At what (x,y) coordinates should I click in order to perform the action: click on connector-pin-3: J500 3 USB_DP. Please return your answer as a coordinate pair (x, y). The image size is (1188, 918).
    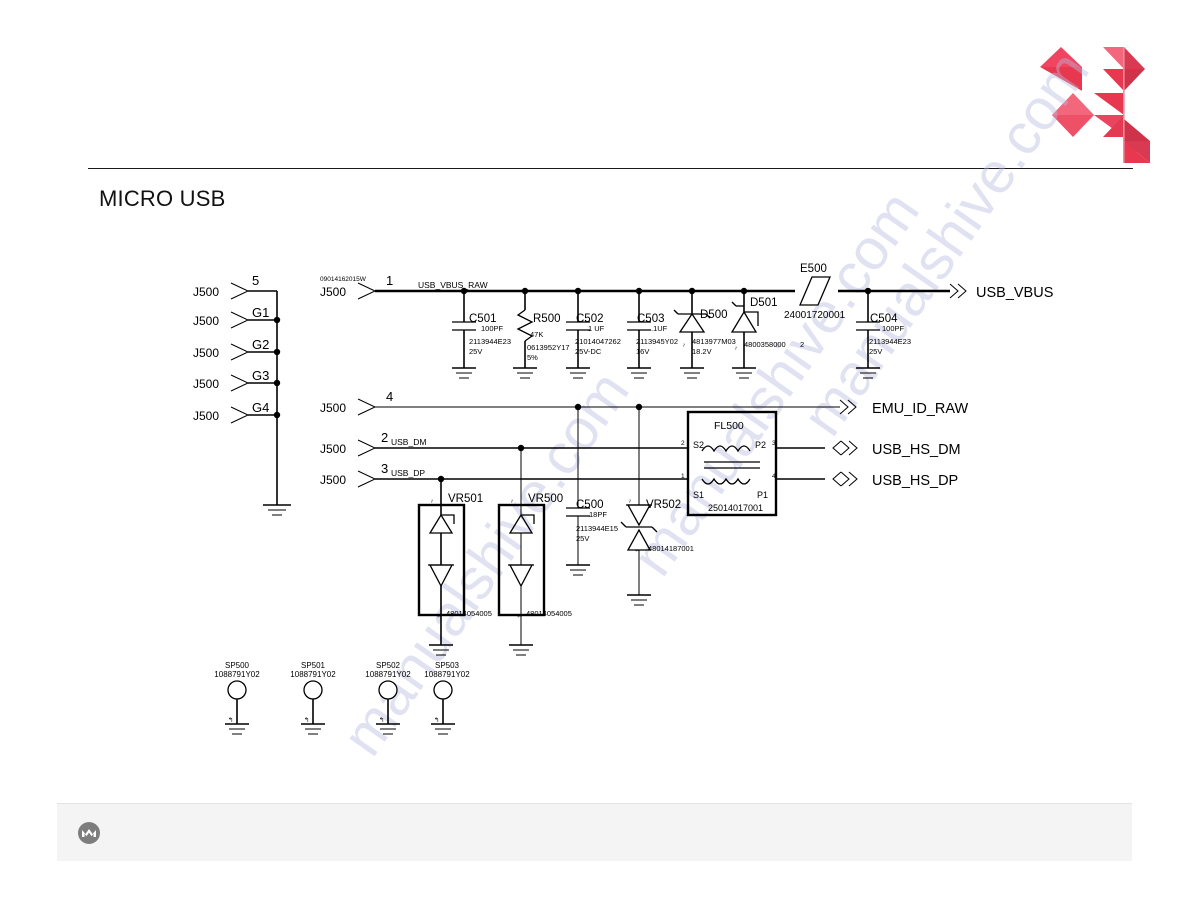
    Looking at the image, I should click on (372, 474).